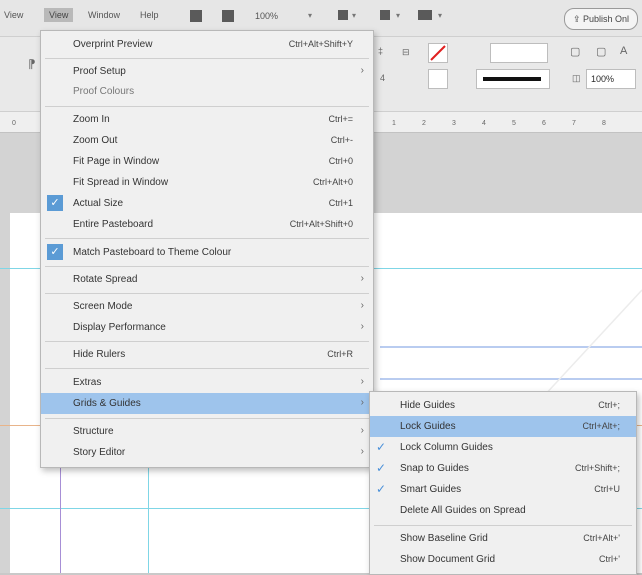 The image size is (642, 575). What do you see at coordinates (503, 426) in the screenshot?
I see `submenu-item-lock-guides: Lock Guides Ctrl+Alt+;` at bounding box center [503, 426].